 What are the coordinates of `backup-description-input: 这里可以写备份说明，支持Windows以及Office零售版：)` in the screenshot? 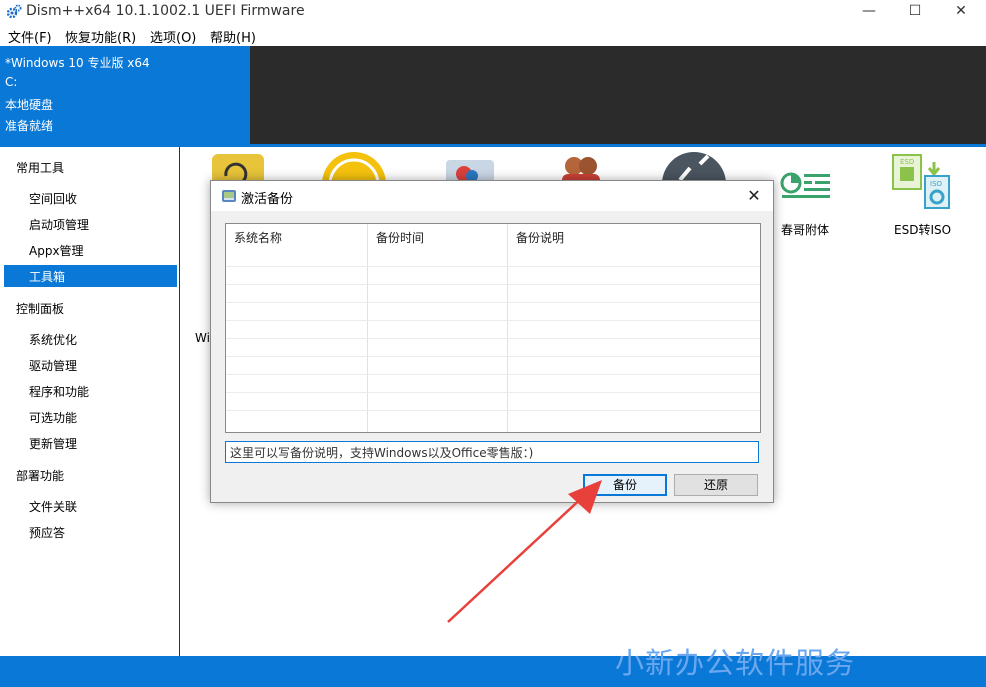 It's located at (492, 452).